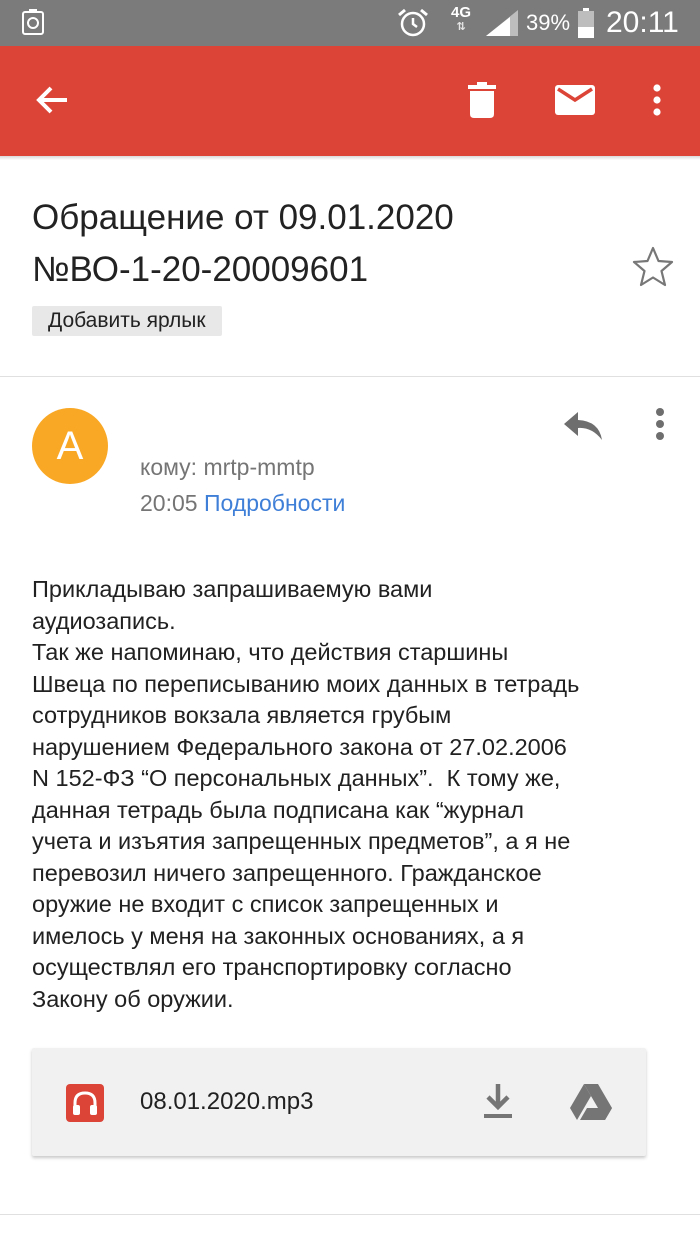 Image resolution: width=700 pixels, height=1244 pixels. Describe the element at coordinates (350, 101) in the screenshot. I see `app-bar` at that location.